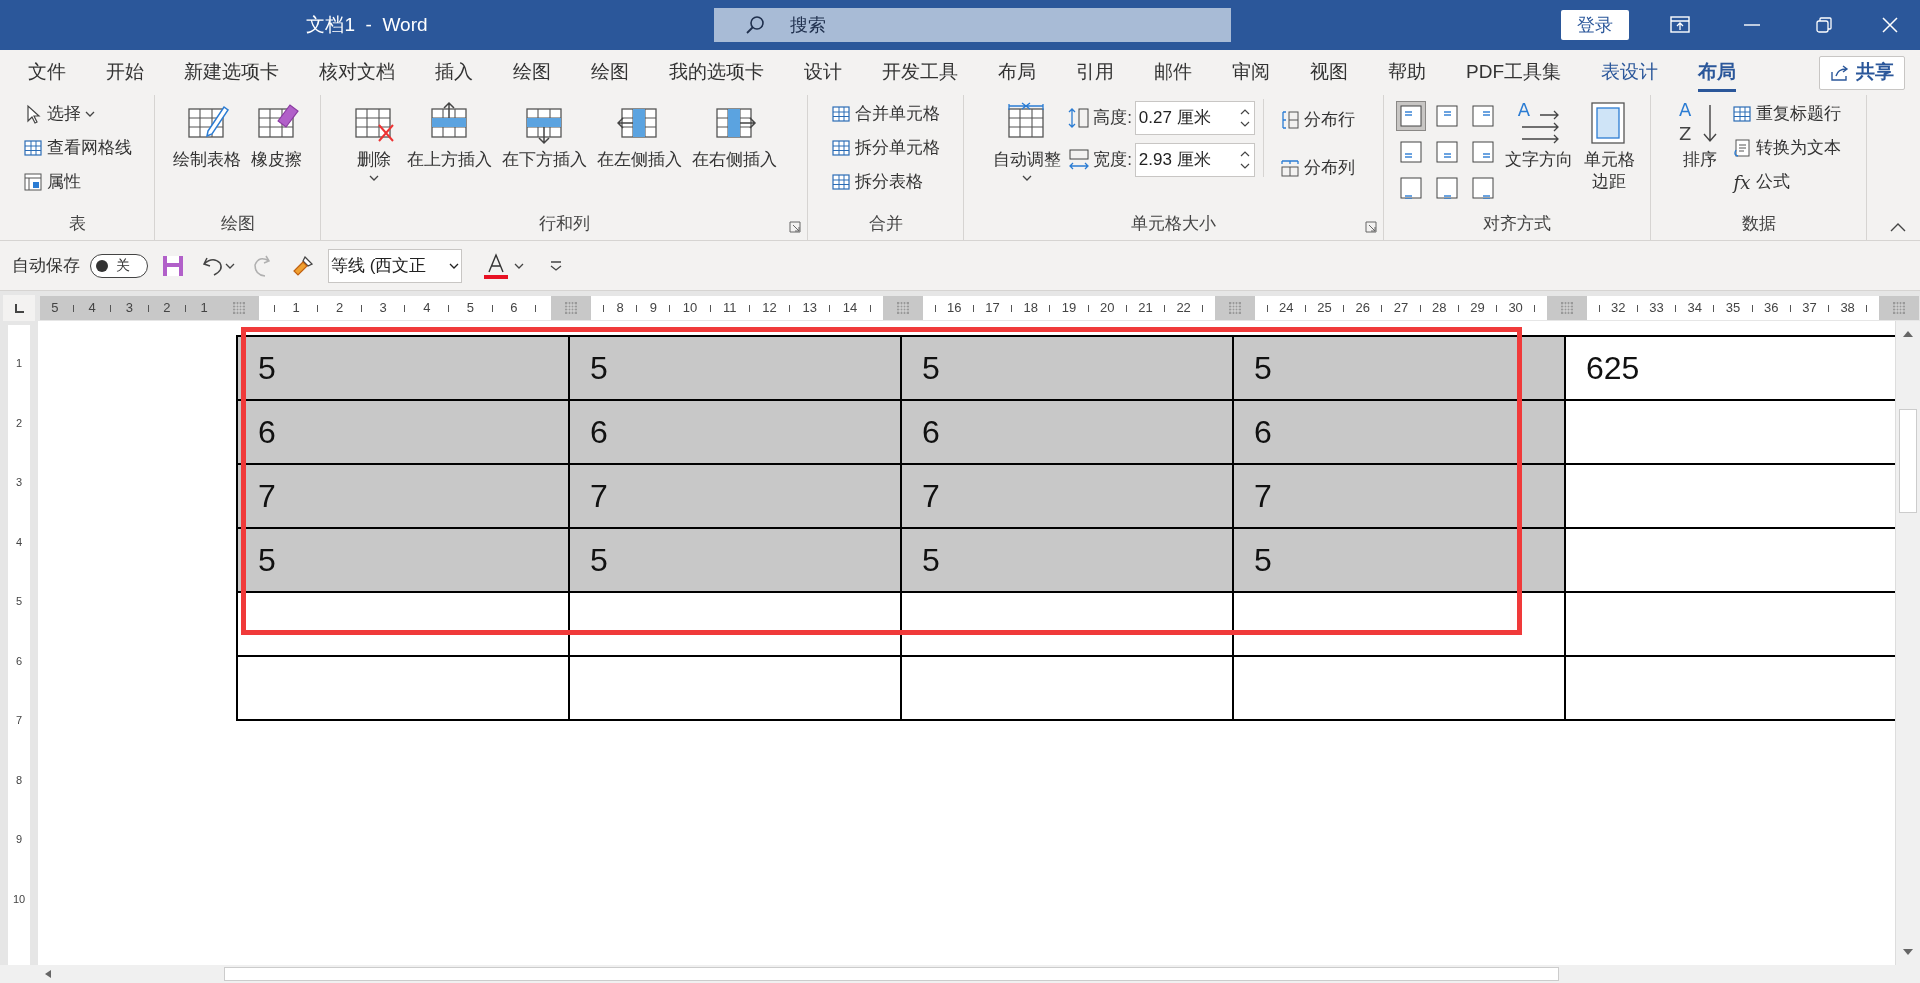 This screenshot has width=1920, height=983. What do you see at coordinates (395, 265) in the screenshot?
I see `font-dropdown: 等线 (西文正` at bounding box center [395, 265].